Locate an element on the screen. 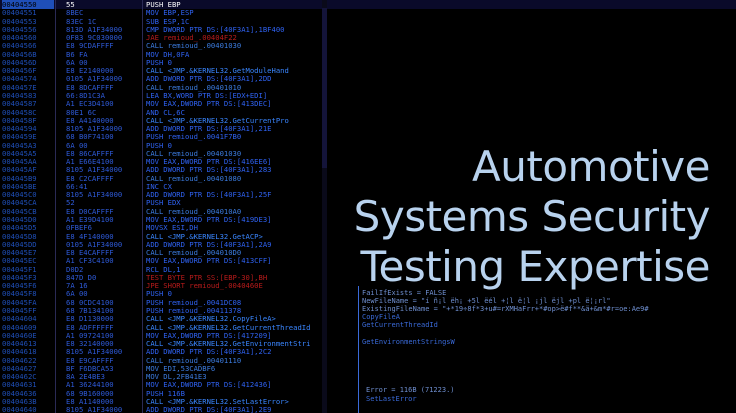 The height and width of the screenshot is (413, 736). comment-error-value: Error = 116B (71223.) is located at coordinates (410, 390).